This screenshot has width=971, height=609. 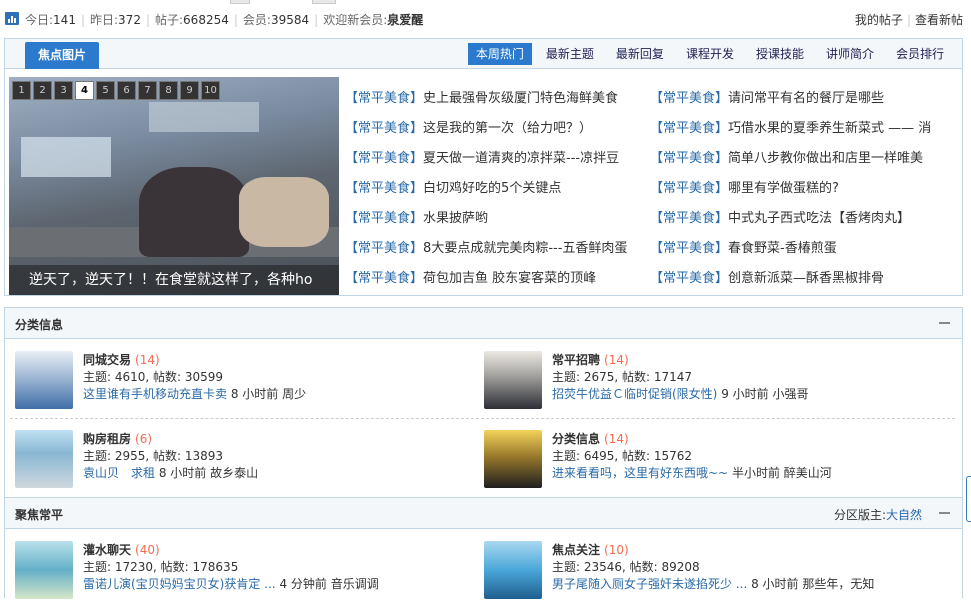 What do you see at coordinates (107, 550) in the screenshot?
I see `forum-name-link: 灌水聊天` at bounding box center [107, 550].